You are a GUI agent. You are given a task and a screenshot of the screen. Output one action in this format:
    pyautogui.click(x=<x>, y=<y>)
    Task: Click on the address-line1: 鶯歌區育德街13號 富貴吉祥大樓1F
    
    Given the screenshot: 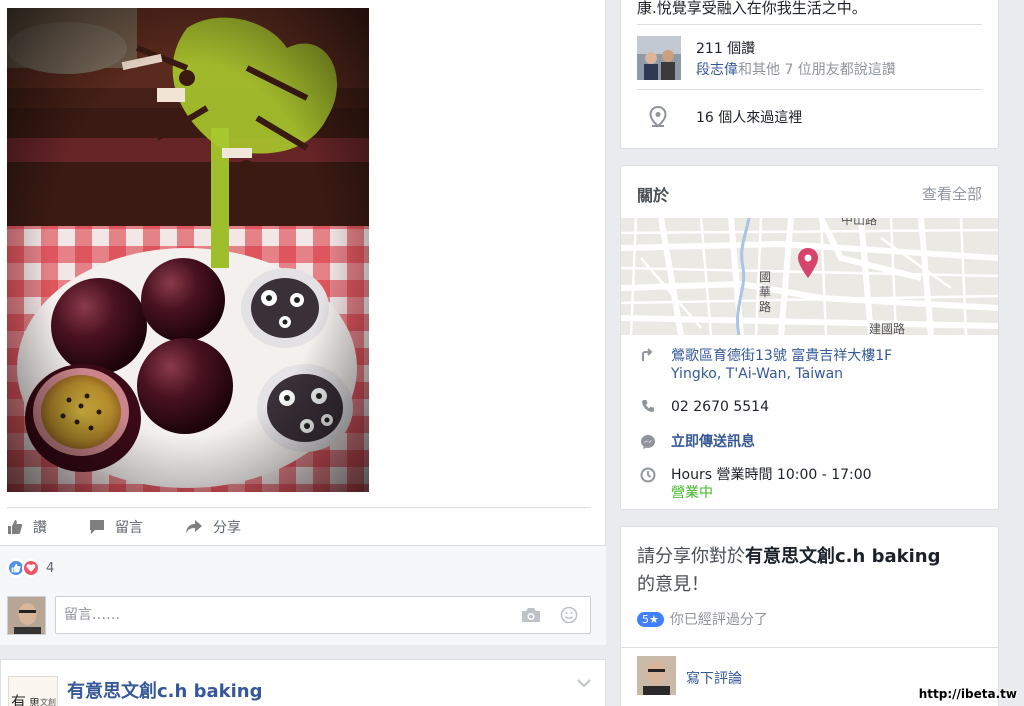 What is the action you would take?
    pyautogui.click(x=782, y=356)
    